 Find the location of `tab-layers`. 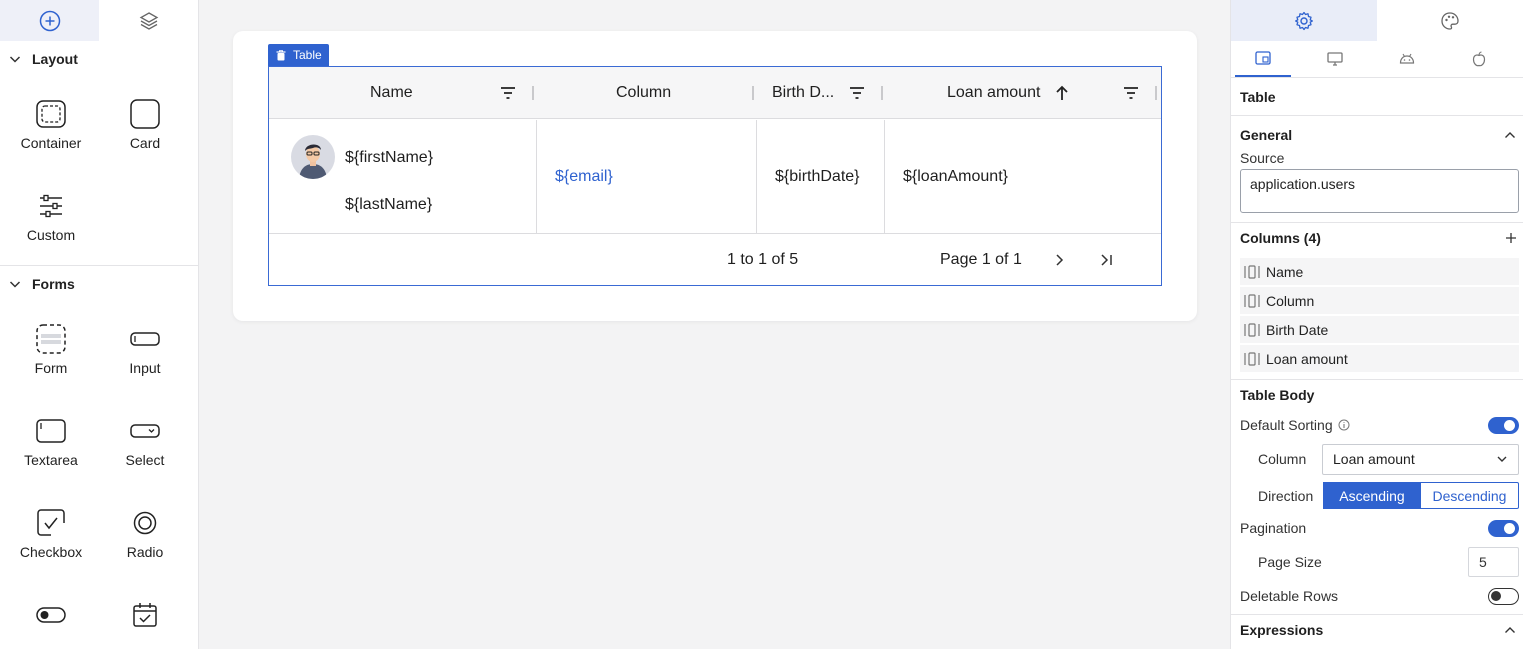

tab-layers is located at coordinates (148, 20).